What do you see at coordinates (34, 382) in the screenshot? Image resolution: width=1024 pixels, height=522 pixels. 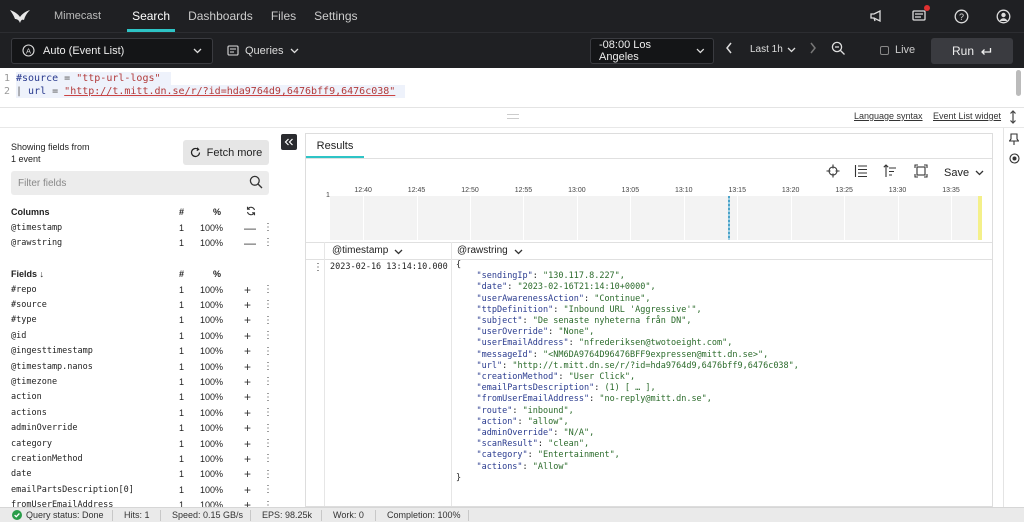 I see `field-name: @timezone` at bounding box center [34, 382].